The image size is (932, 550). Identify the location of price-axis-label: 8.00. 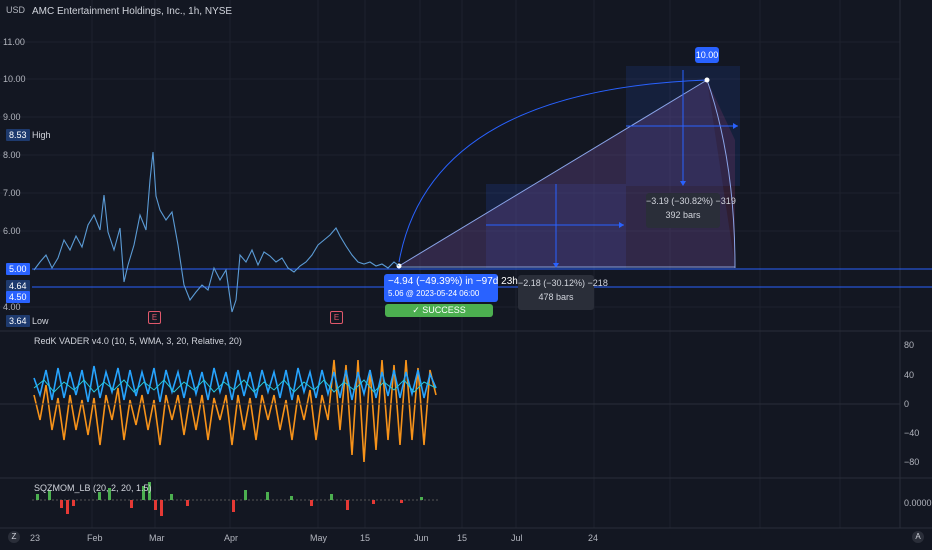
(12, 155).